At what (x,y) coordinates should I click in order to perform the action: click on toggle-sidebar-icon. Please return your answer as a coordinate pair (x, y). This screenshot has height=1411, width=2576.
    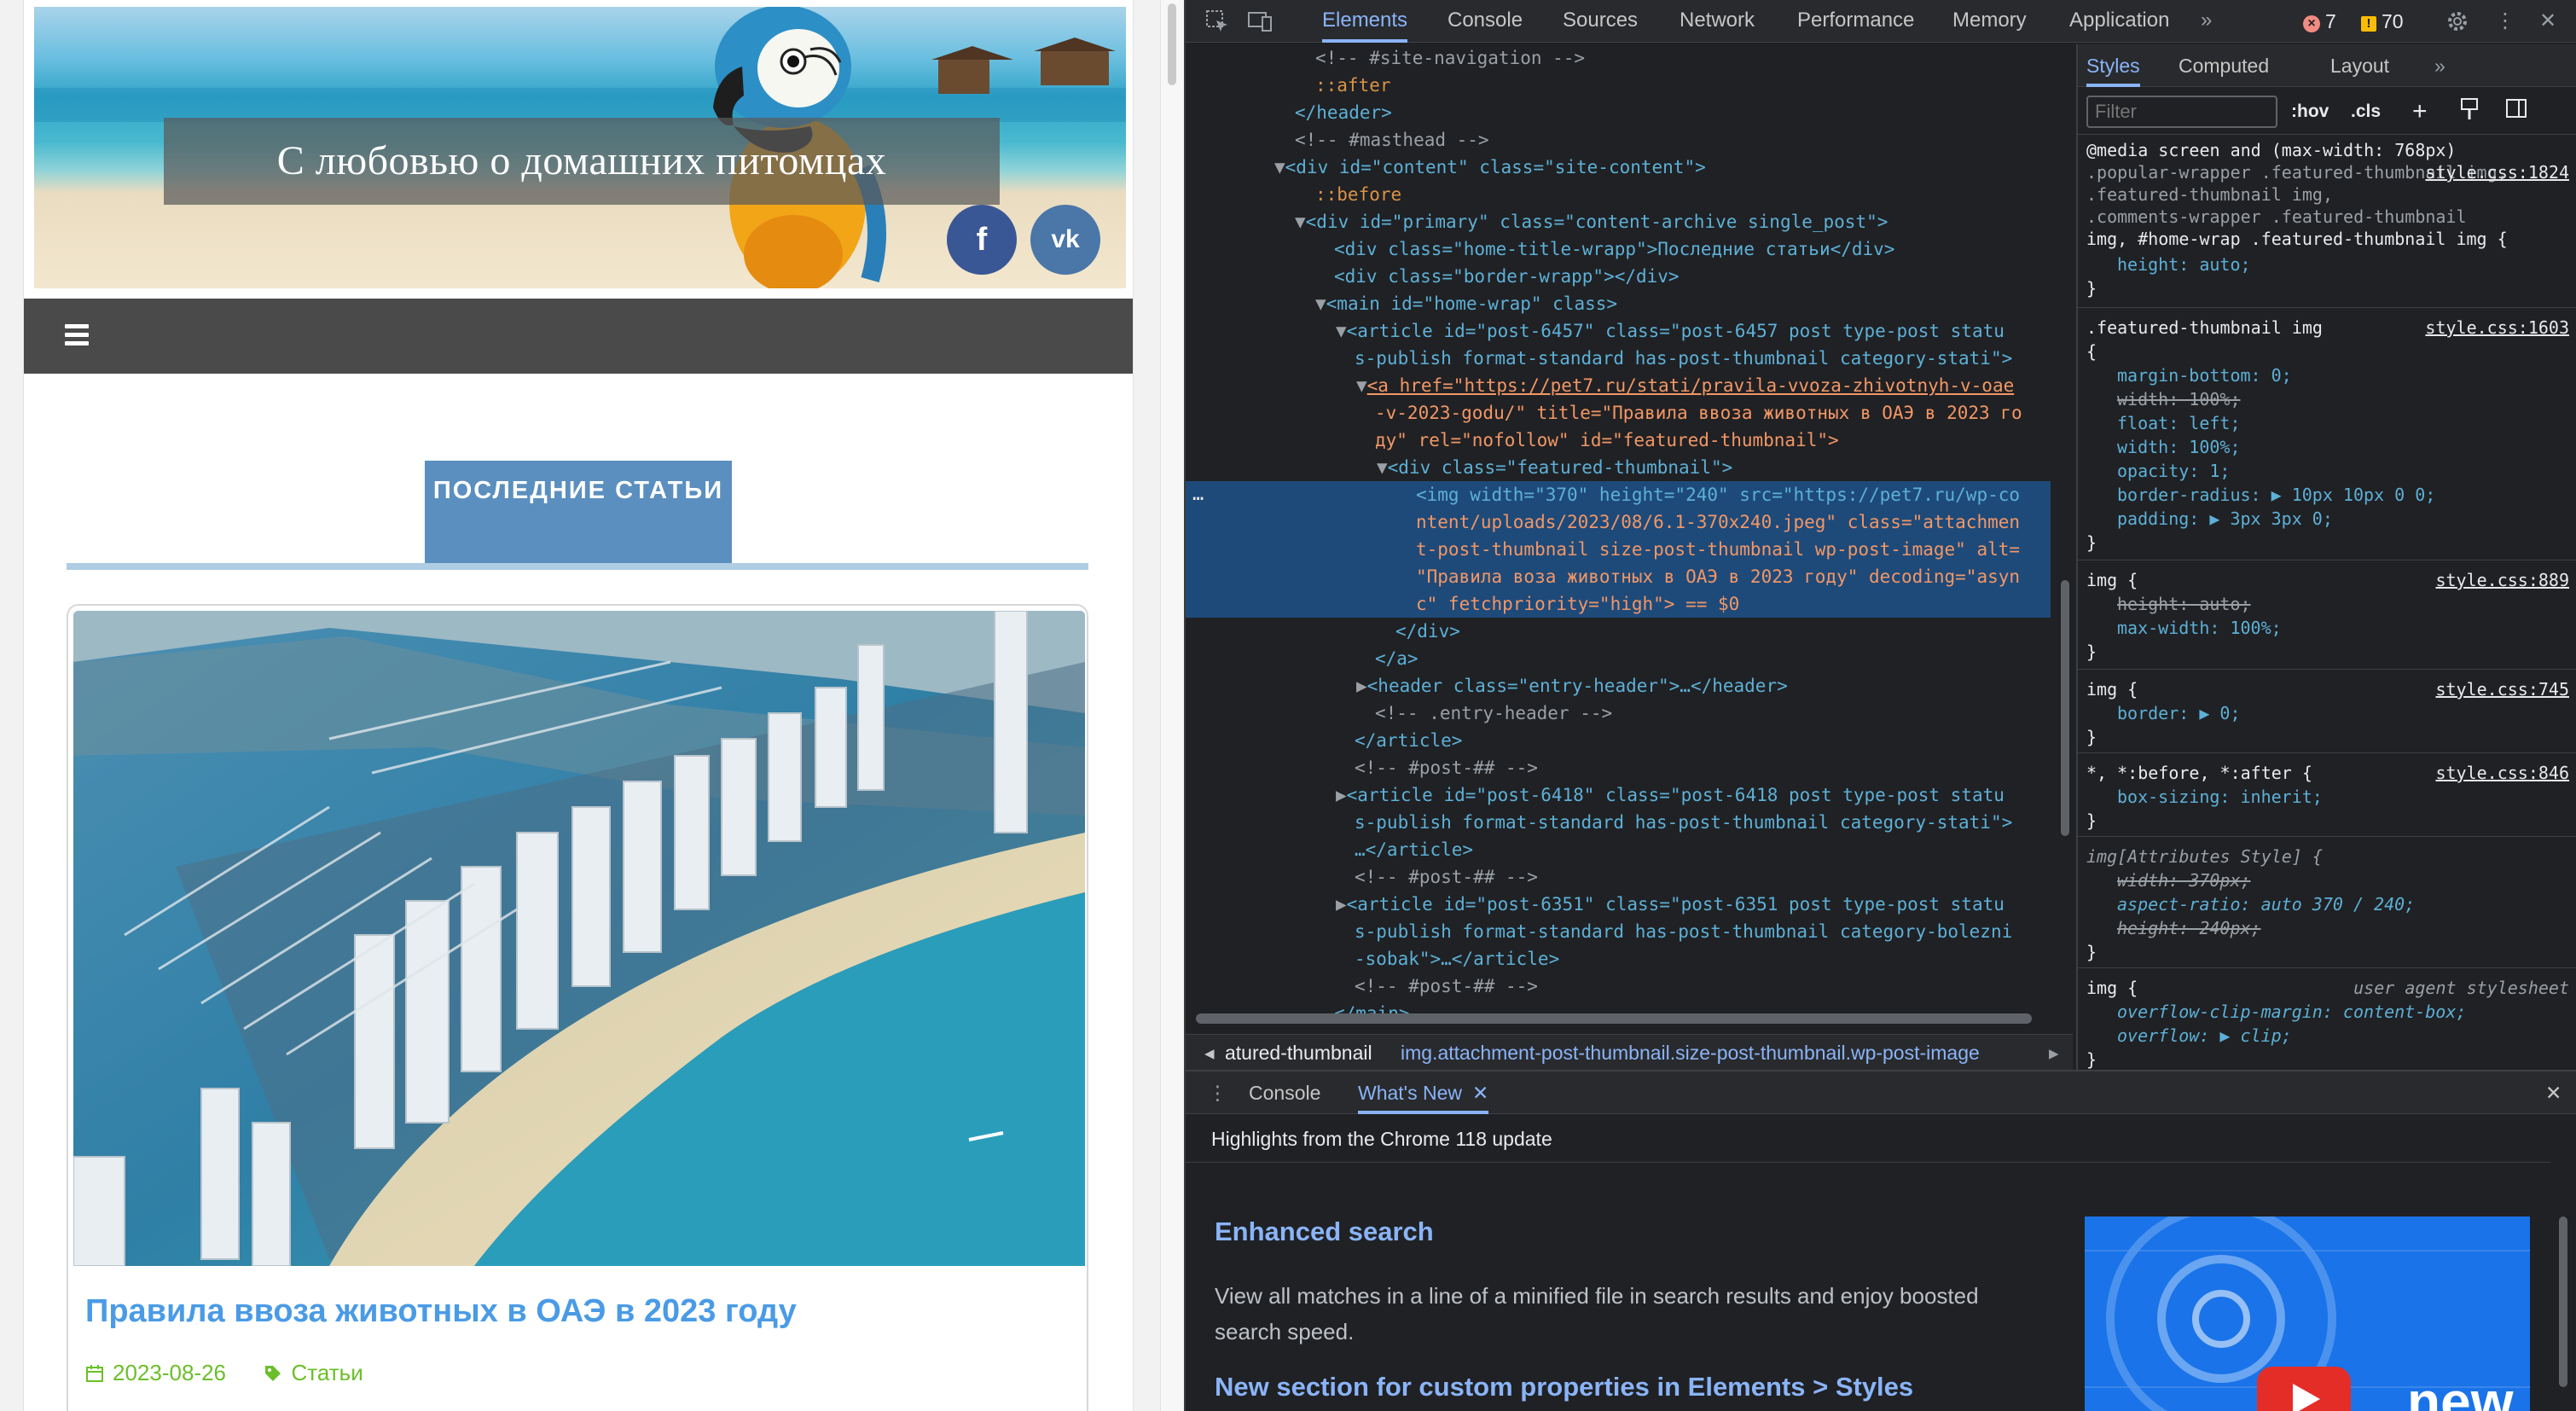
    Looking at the image, I should click on (2516, 112).